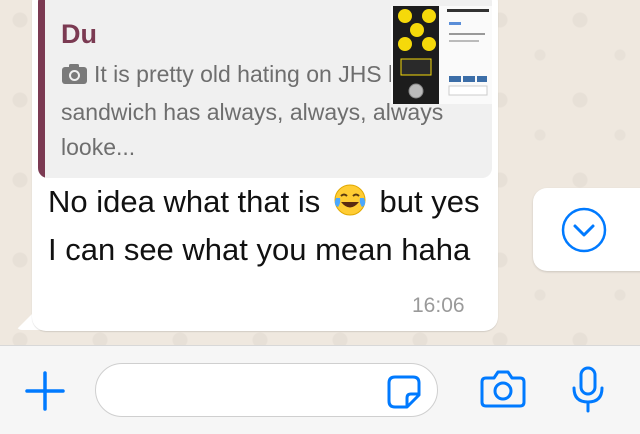  Describe the element at coordinates (41, 89) in the screenshot. I see `quote-accent-bar` at that location.